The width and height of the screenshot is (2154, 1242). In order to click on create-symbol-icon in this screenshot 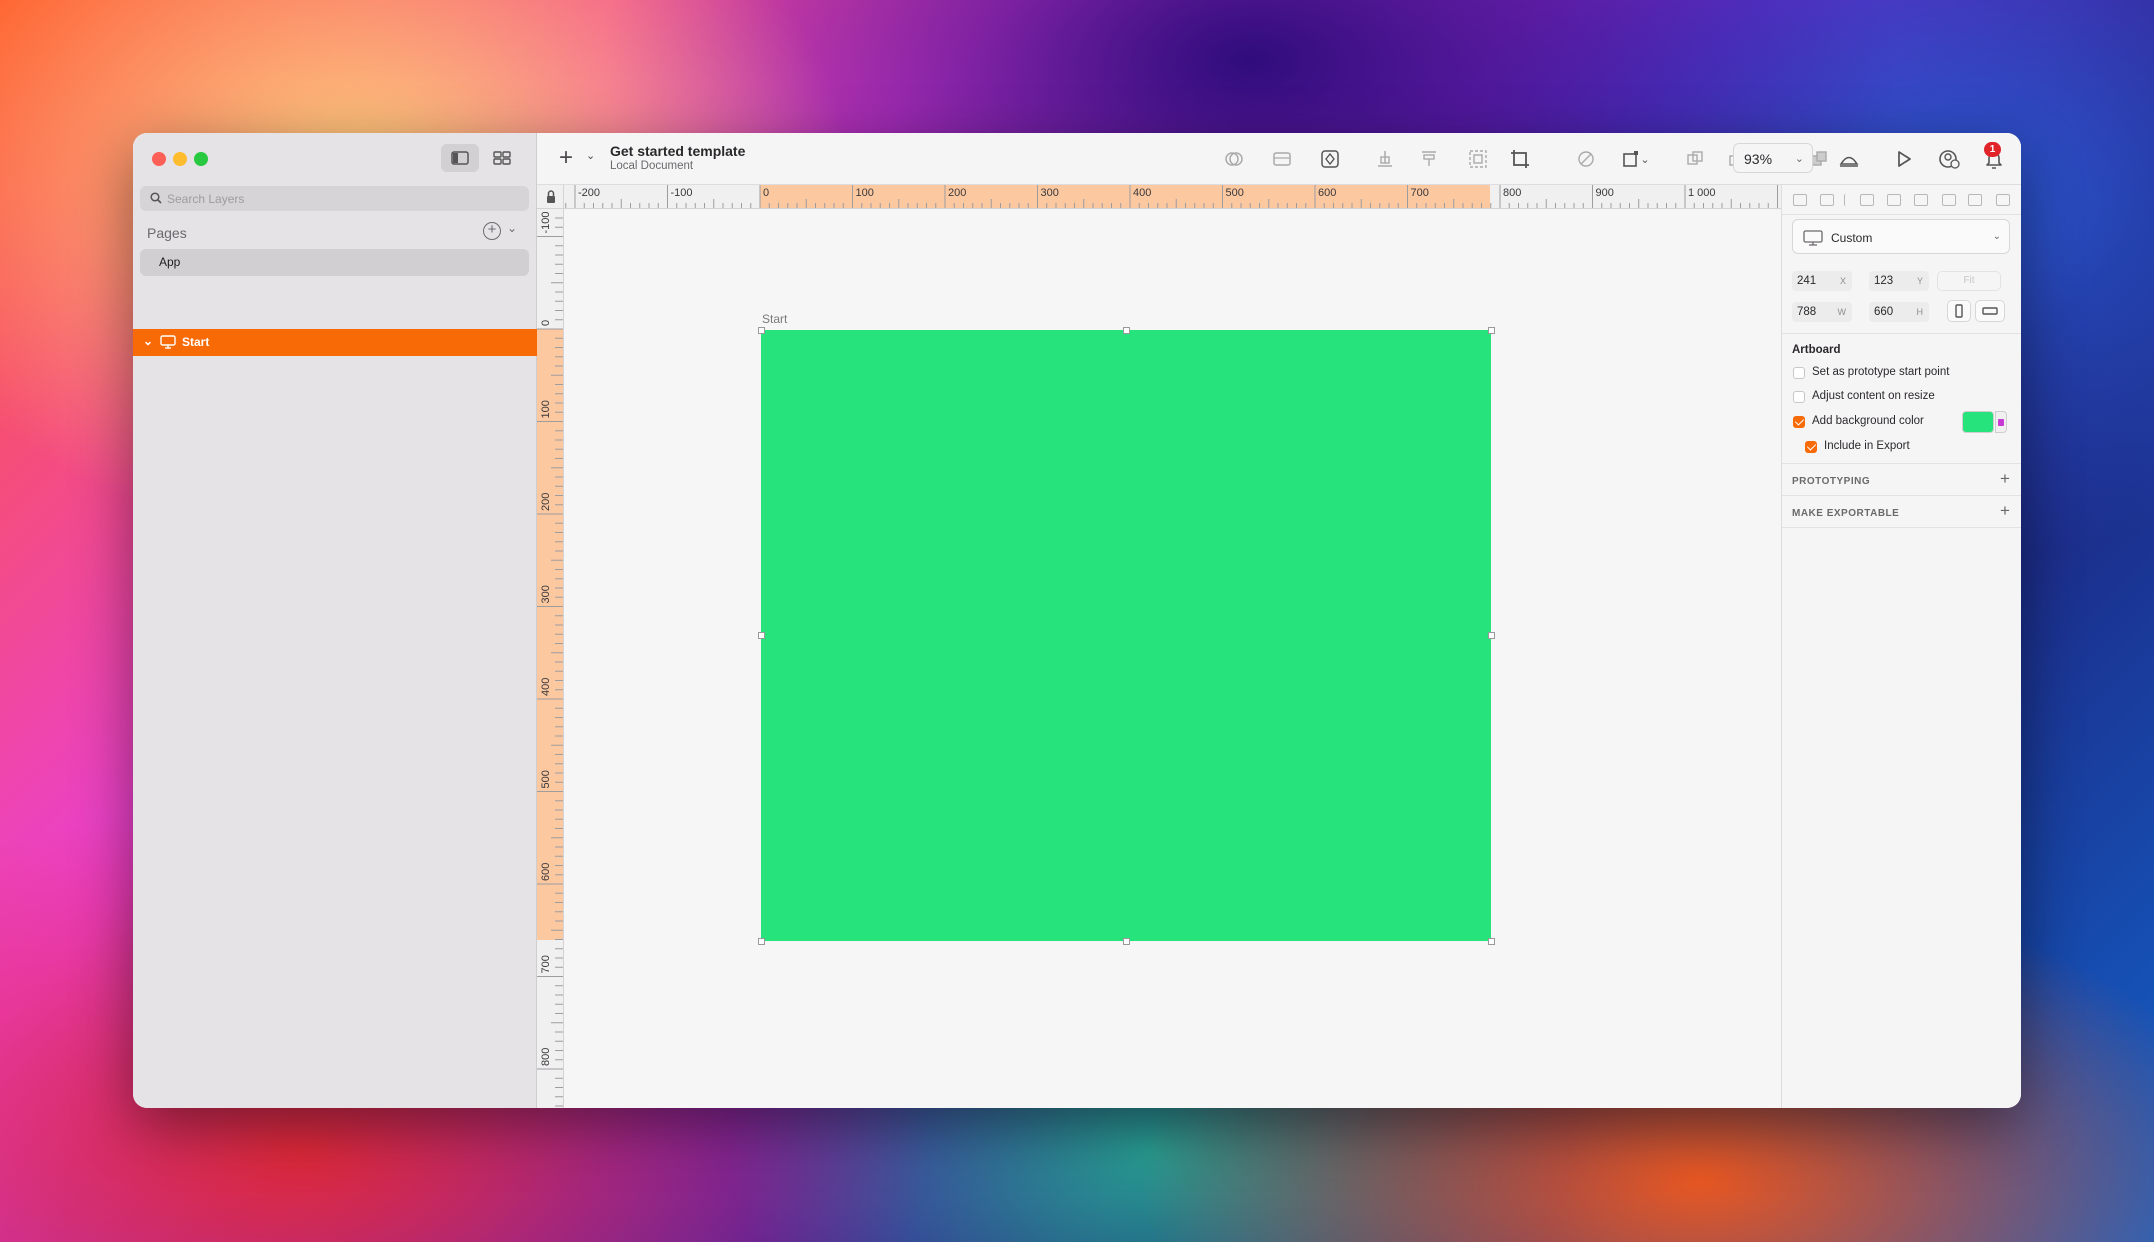, I will do `click(1330, 159)`.